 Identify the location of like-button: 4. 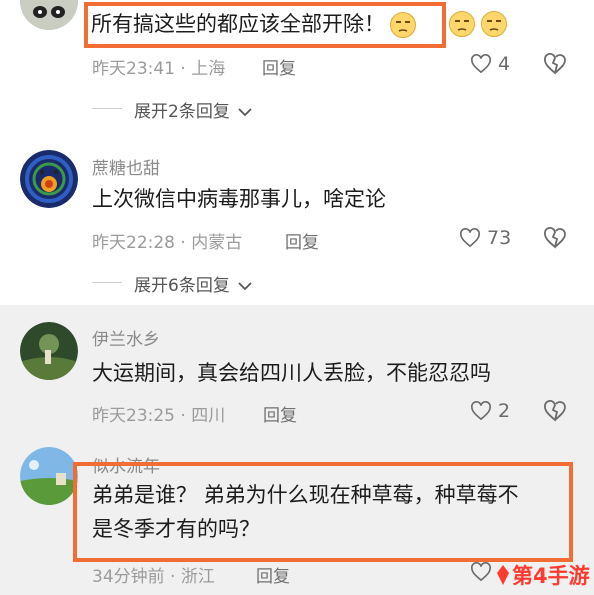
(490, 64).